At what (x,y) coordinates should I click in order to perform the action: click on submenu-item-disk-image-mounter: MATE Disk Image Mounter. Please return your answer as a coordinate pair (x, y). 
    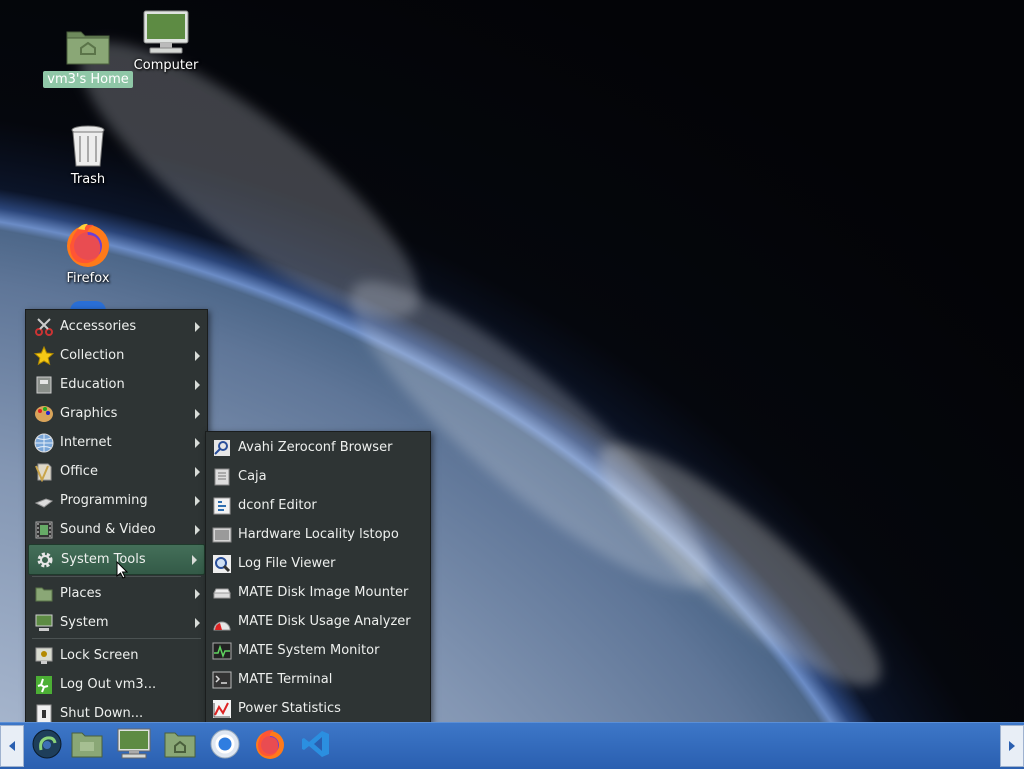
    Looking at the image, I should click on (318, 592).